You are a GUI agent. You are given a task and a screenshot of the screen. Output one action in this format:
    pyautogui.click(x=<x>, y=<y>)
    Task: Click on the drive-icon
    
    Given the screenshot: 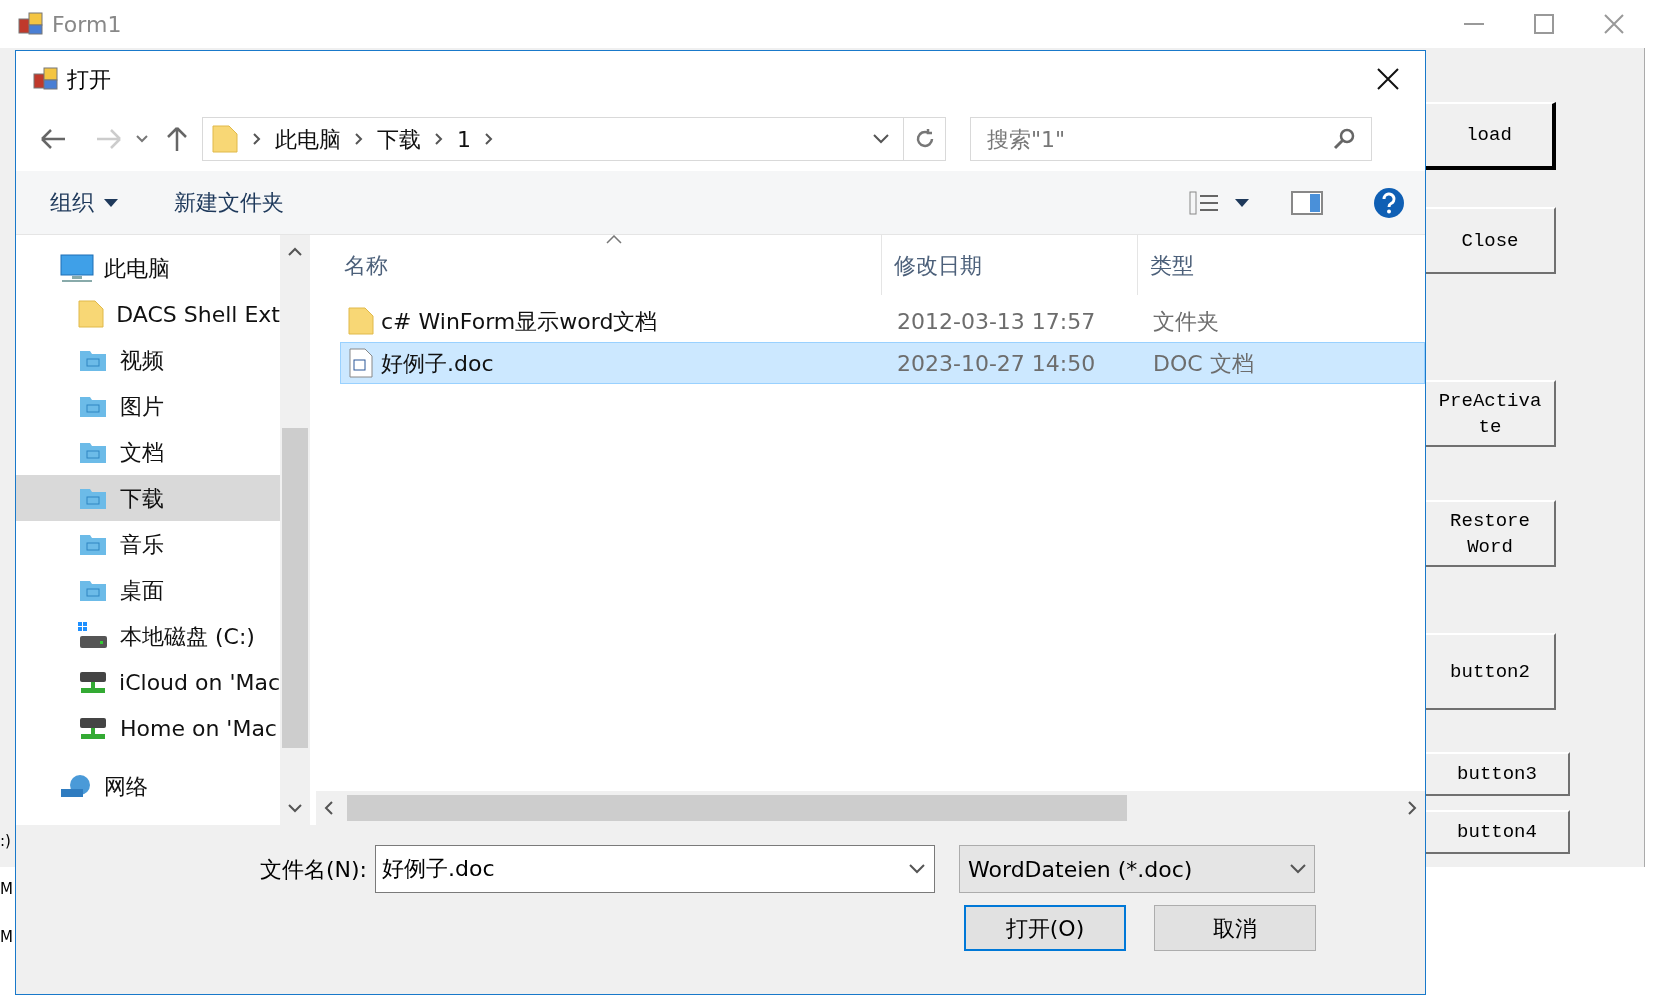 What is the action you would take?
    pyautogui.click(x=93, y=636)
    